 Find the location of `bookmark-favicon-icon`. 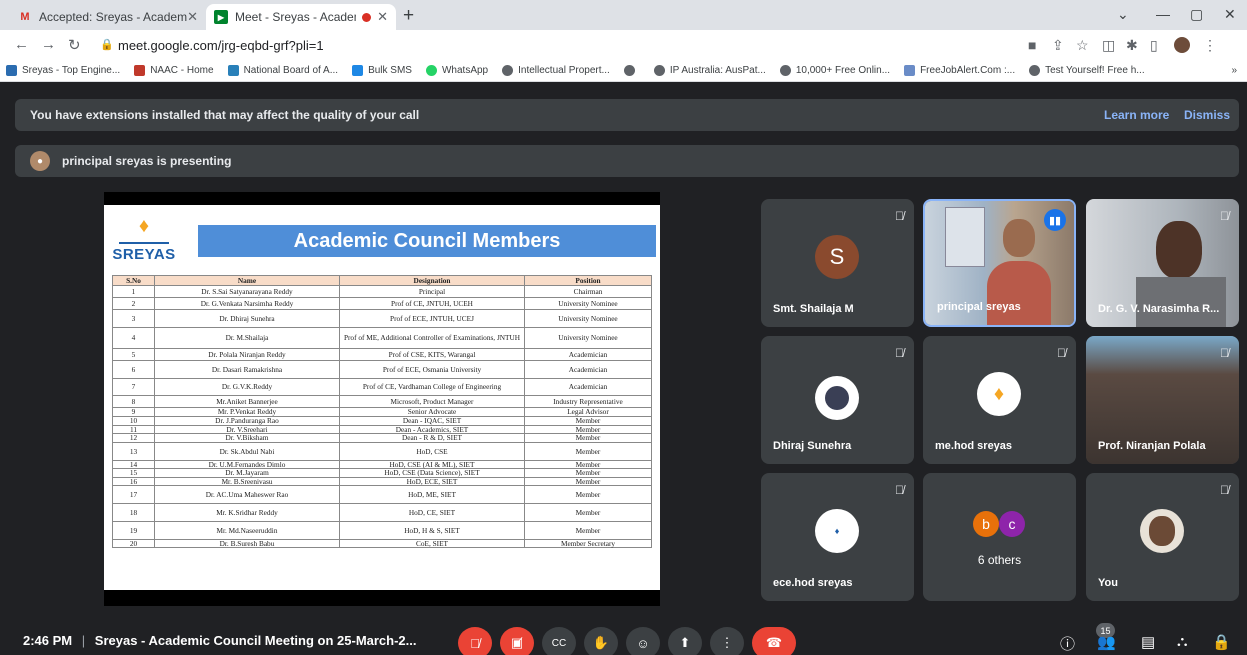

bookmark-favicon-icon is located at coordinates (358, 70).